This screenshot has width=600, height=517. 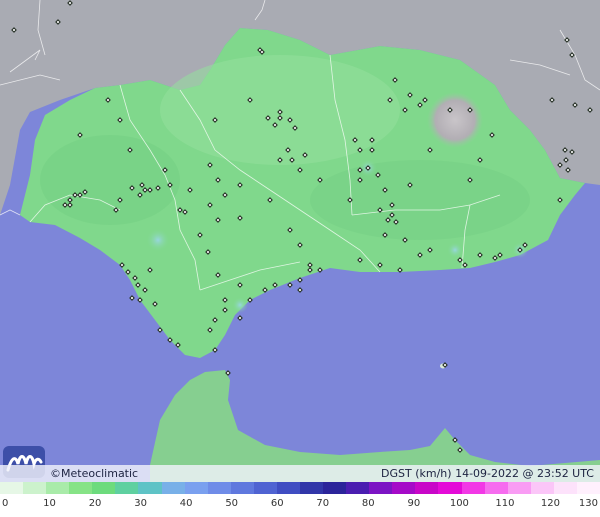 I want to click on product-label: DGST (km/h) 14-09-2022 @ 23:52 UTC, so click(x=487, y=473).